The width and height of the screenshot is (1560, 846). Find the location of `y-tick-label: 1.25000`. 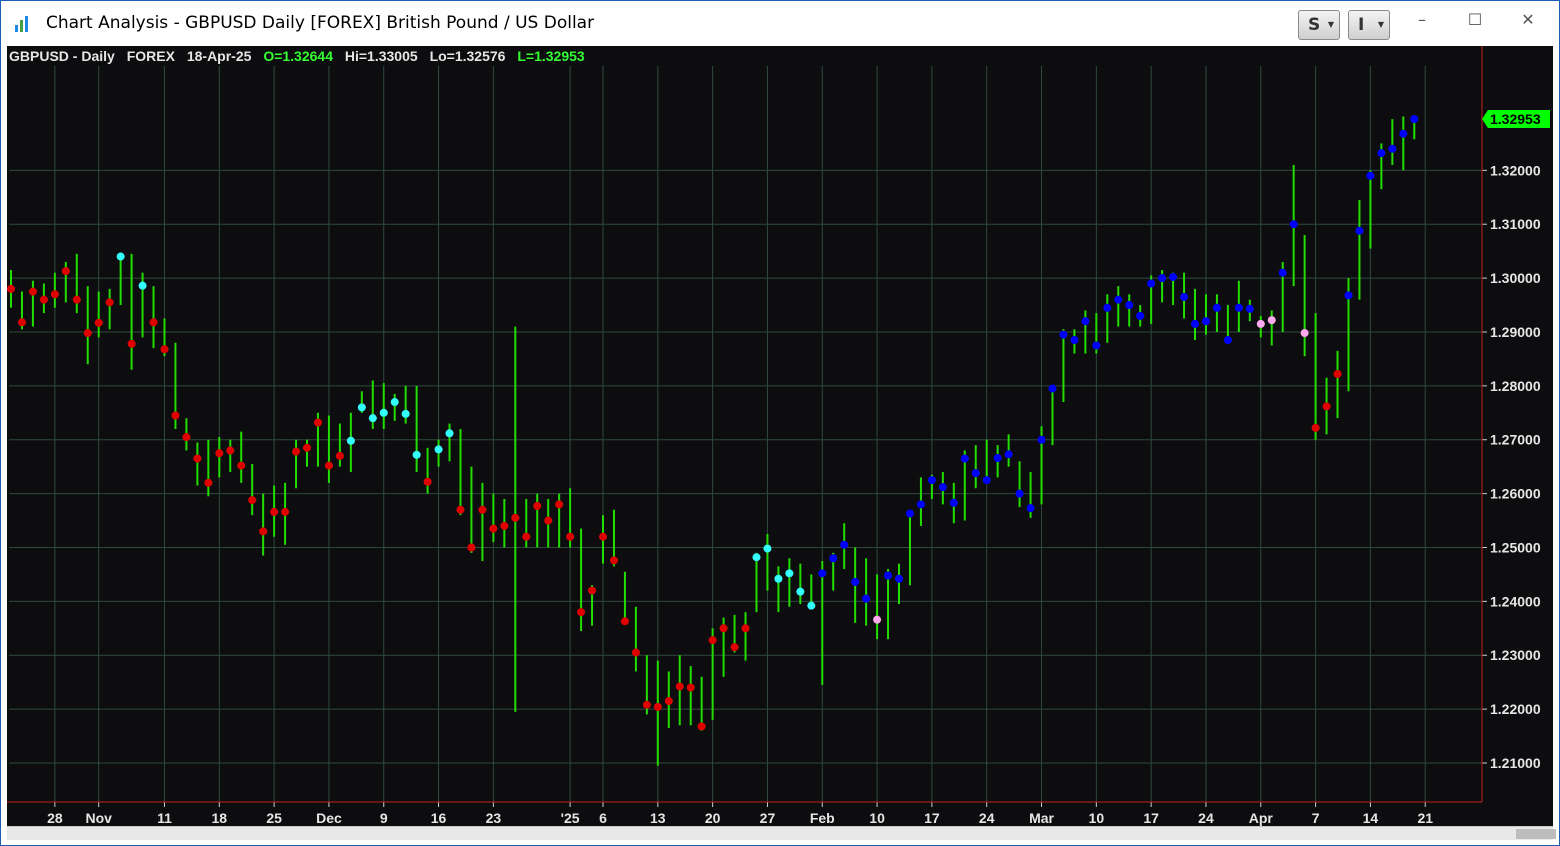

y-tick-label: 1.25000 is located at coordinates (1515, 547).